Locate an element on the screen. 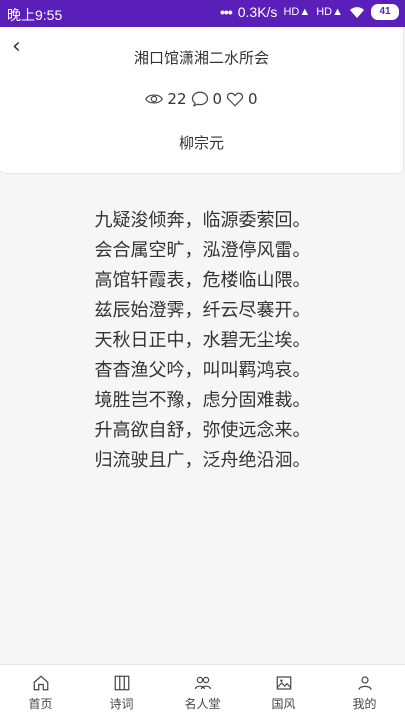 The width and height of the screenshot is (405, 721). image-icon is located at coordinates (283, 683).